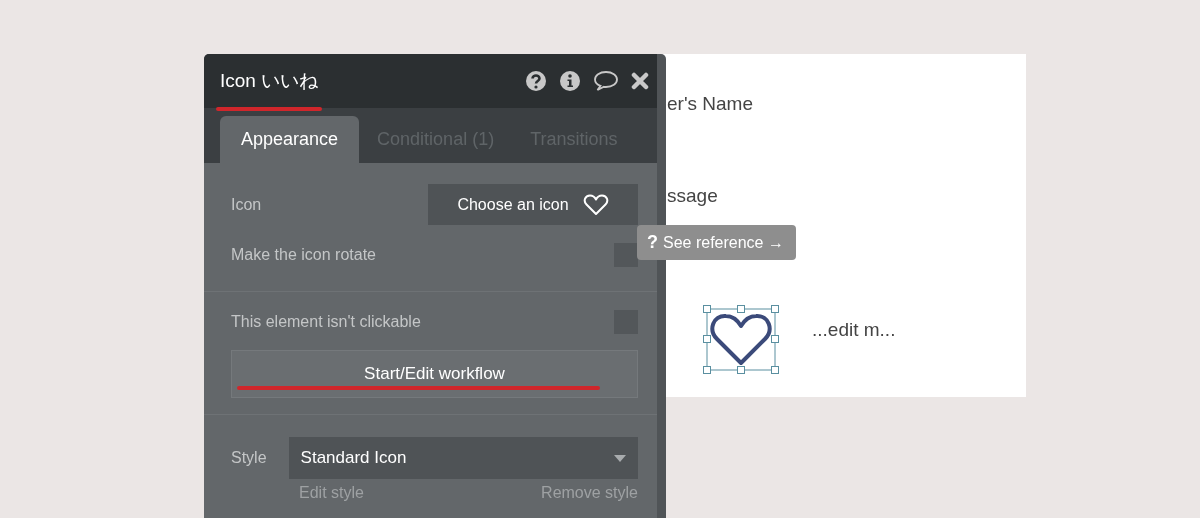 This screenshot has height=518, width=1200. Describe the element at coordinates (331, 493) in the screenshot. I see `style-link: Edit style` at that location.